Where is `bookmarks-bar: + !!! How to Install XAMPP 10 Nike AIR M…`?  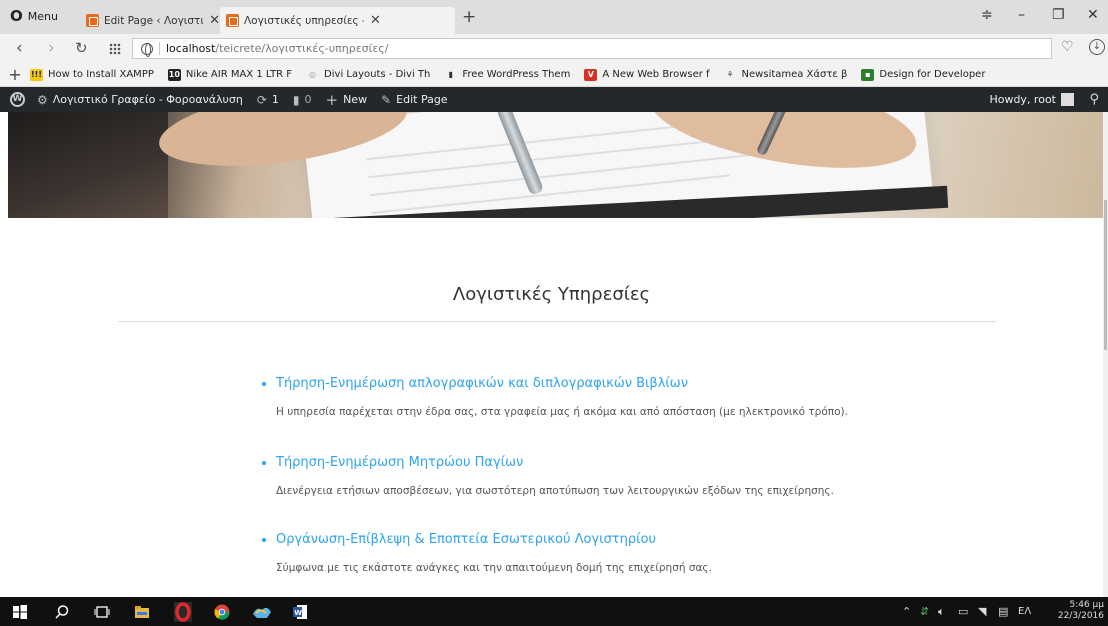 bookmarks-bar: + !!! How to Install XAMPP 10 Nike AIR M… is located at coordinates (554, 75).